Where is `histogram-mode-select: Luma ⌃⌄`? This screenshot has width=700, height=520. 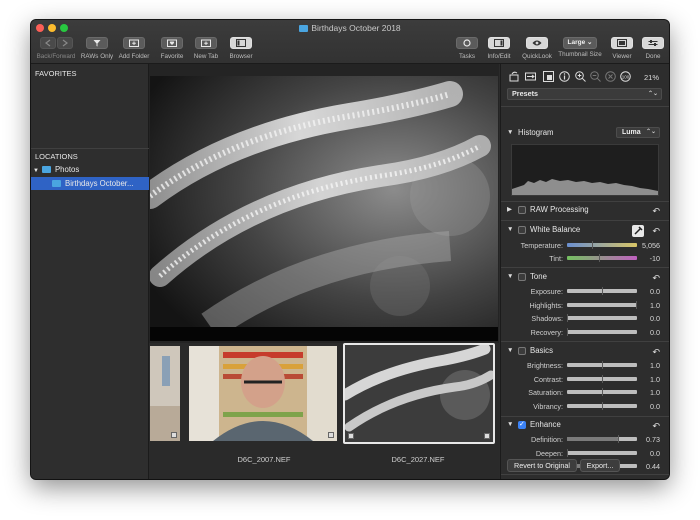 histogram-mode-select: Luma ⌃⌄ is located at coordinates (638, 132).